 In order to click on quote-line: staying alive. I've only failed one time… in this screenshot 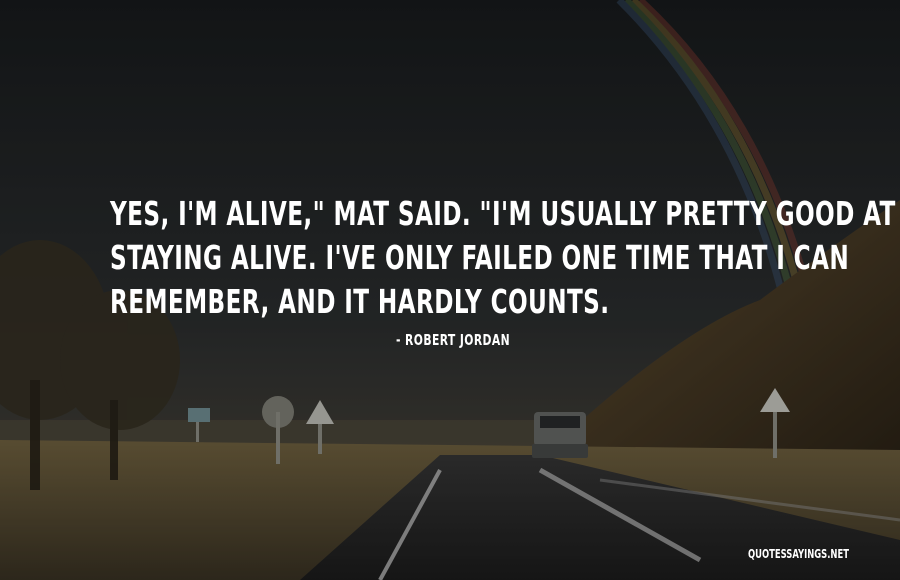, I will do `click(480, 257)`.